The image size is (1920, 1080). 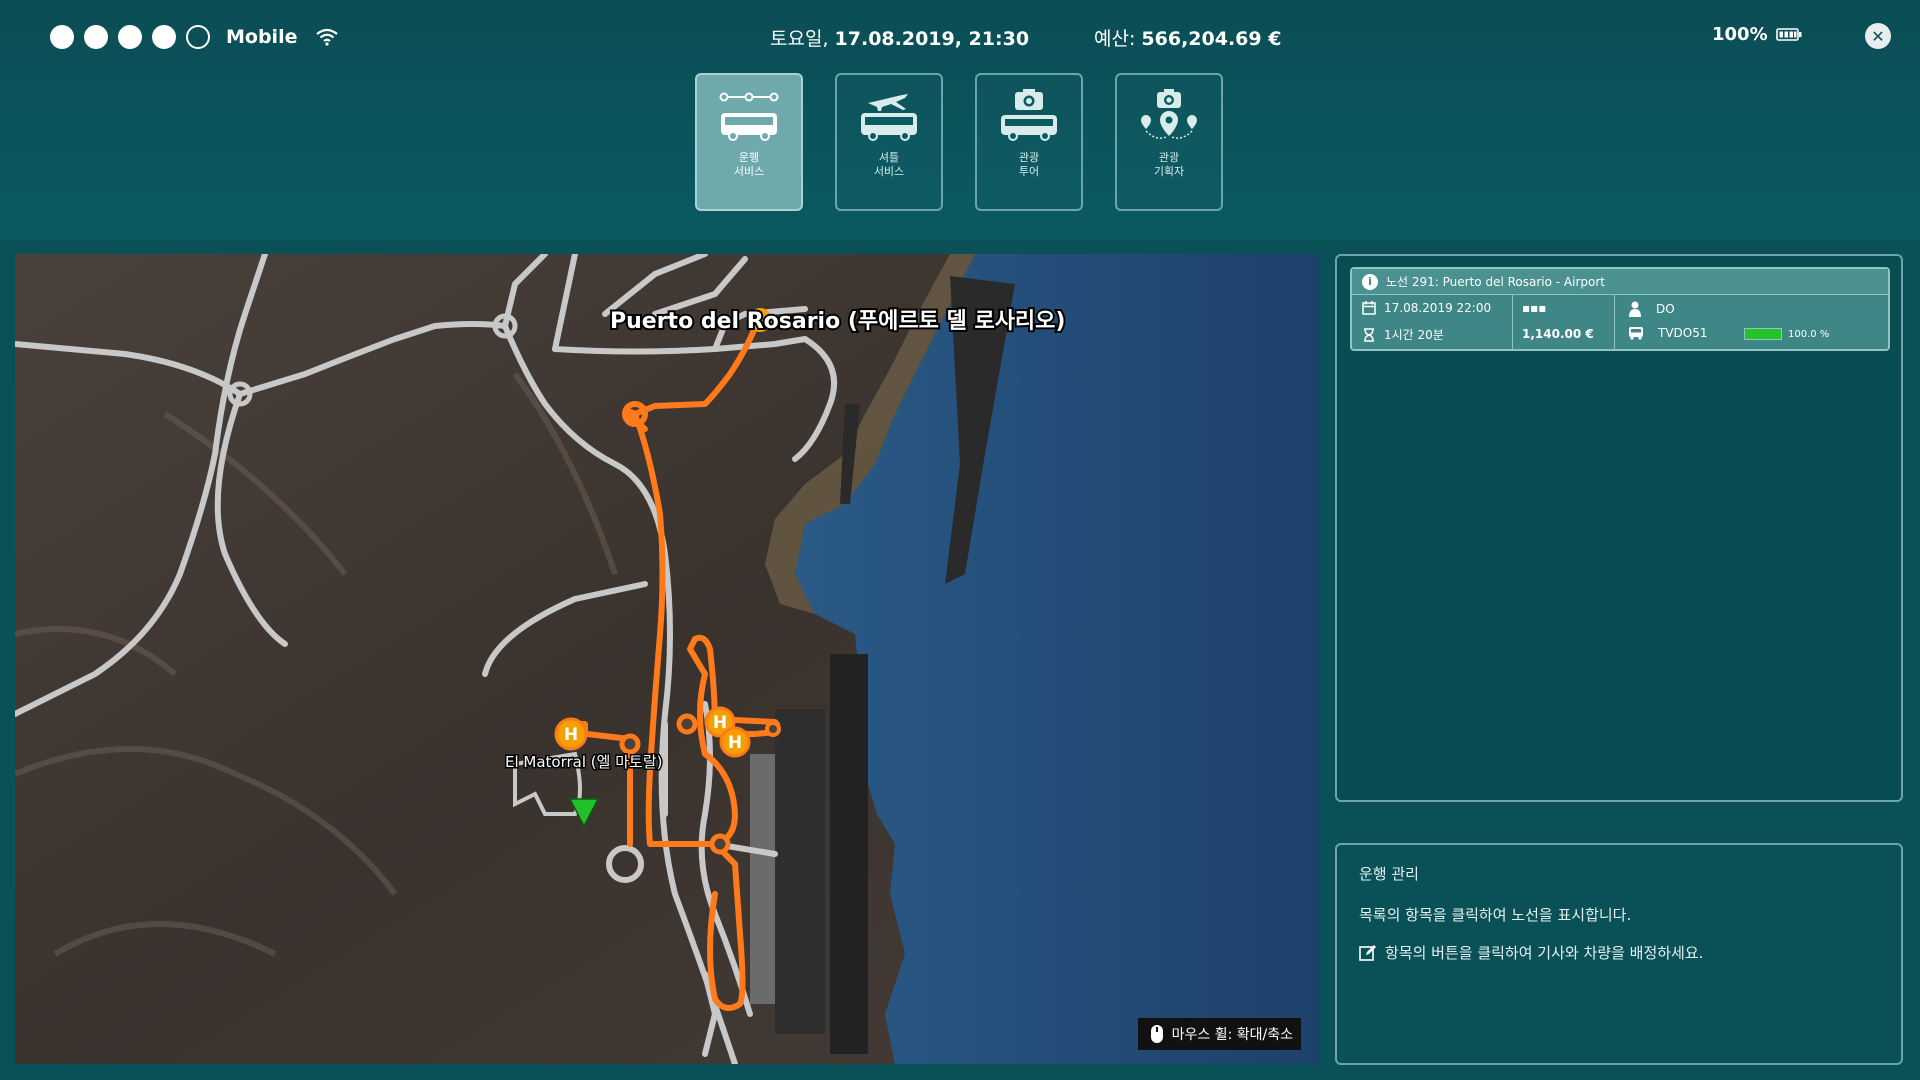 What do you see at coordinates (1635, 309) in the screenshot?
I see `driver-icon` at bounding box center [1635, 309].